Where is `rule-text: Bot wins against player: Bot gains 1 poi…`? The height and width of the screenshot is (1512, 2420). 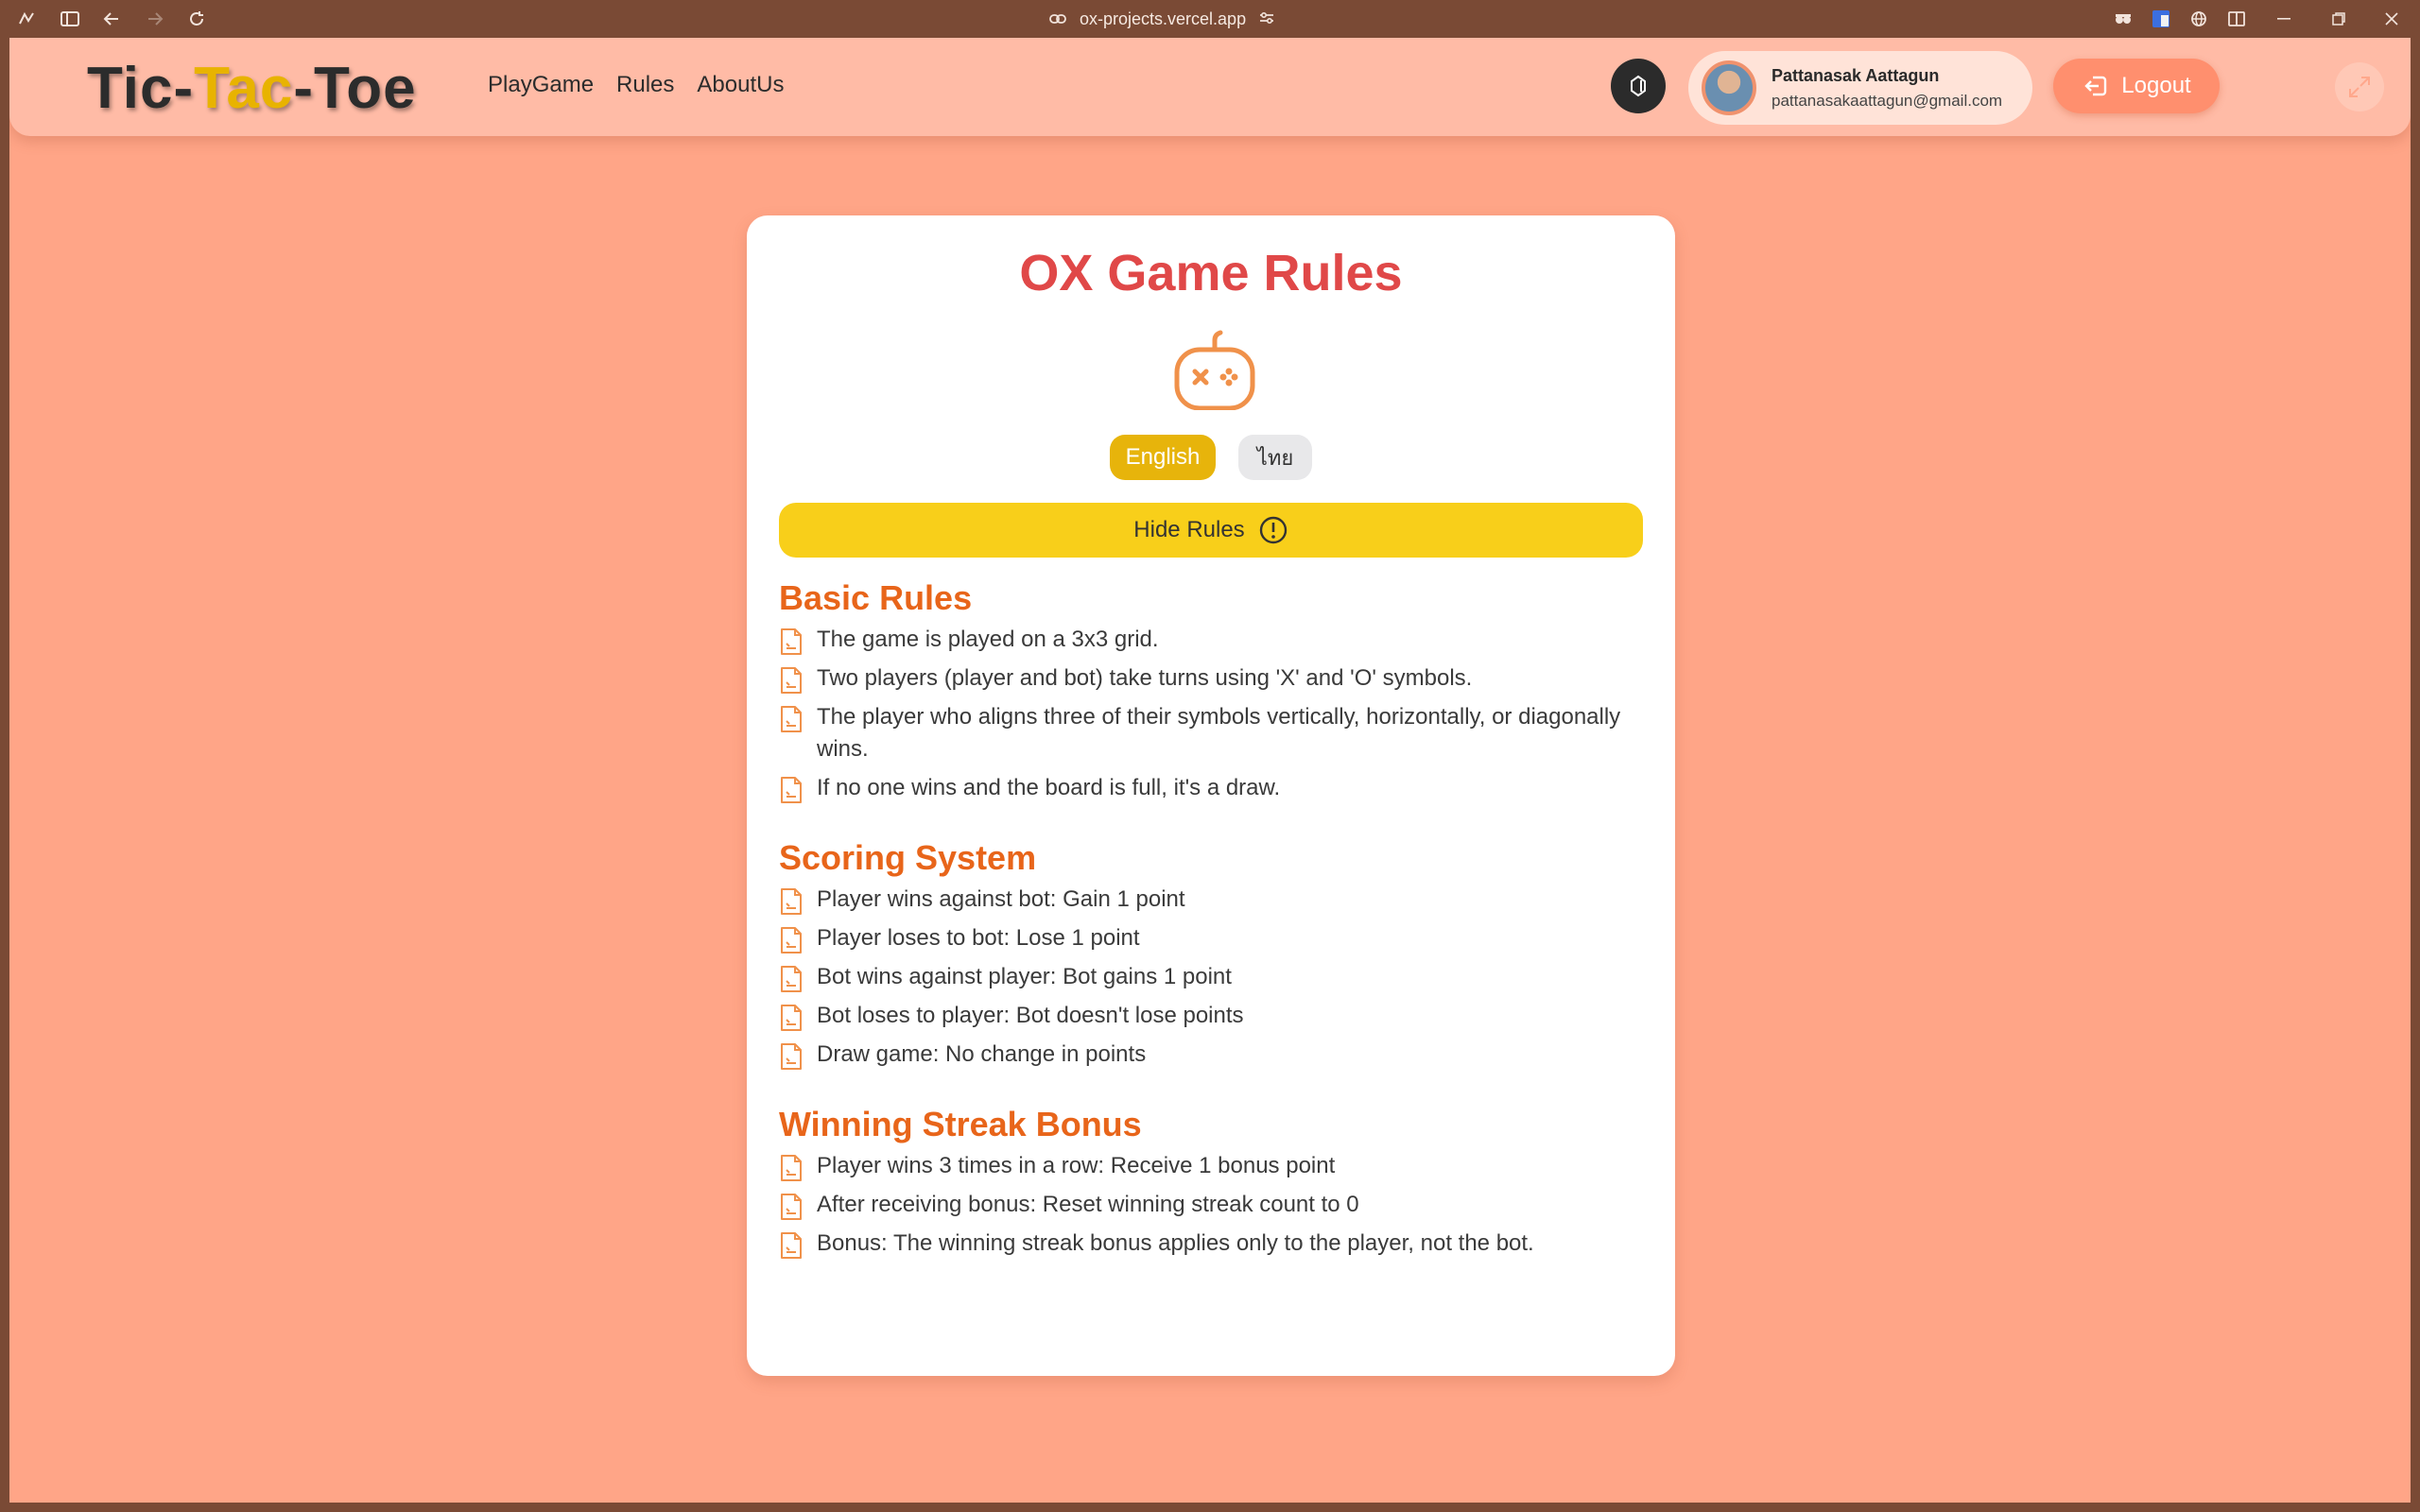
rule-text: Bot wins against player: Bot gains 1 poi… is located at coordinates (1025, 976).